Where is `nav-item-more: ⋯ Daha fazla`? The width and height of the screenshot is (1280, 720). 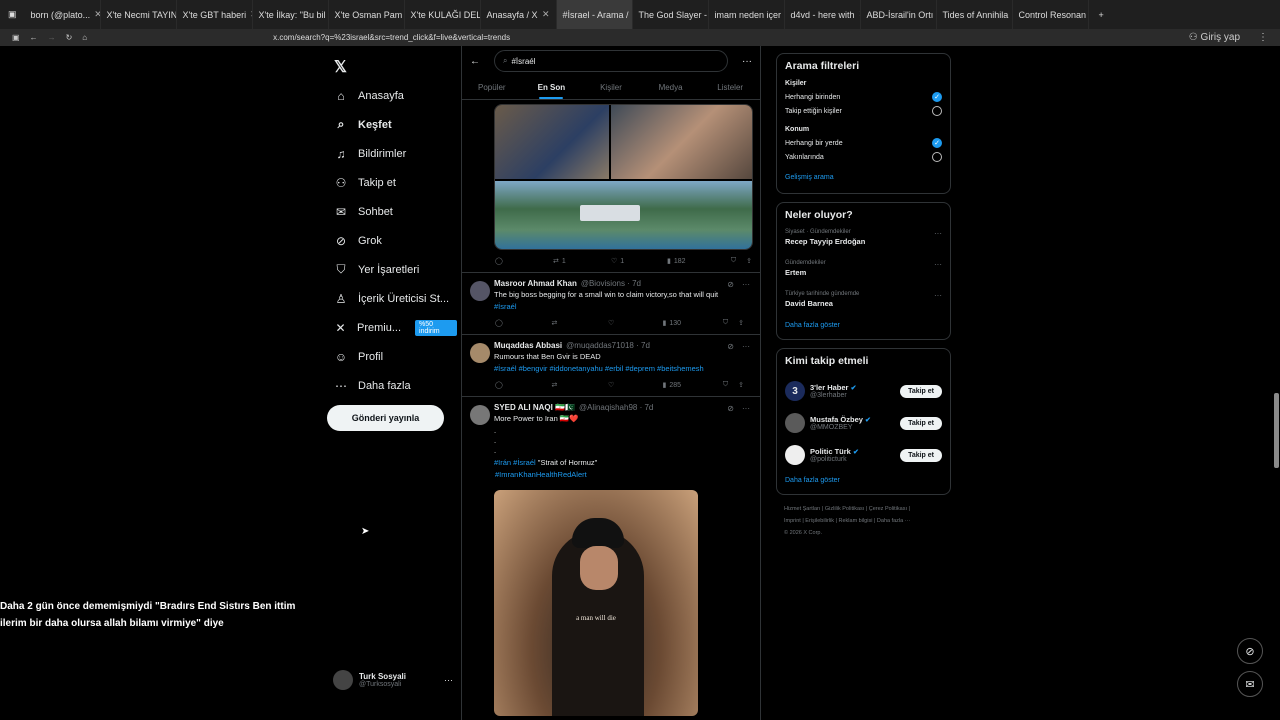
nav-item-more: ⋯ Daha fazla is located at coordinates (392, 385).